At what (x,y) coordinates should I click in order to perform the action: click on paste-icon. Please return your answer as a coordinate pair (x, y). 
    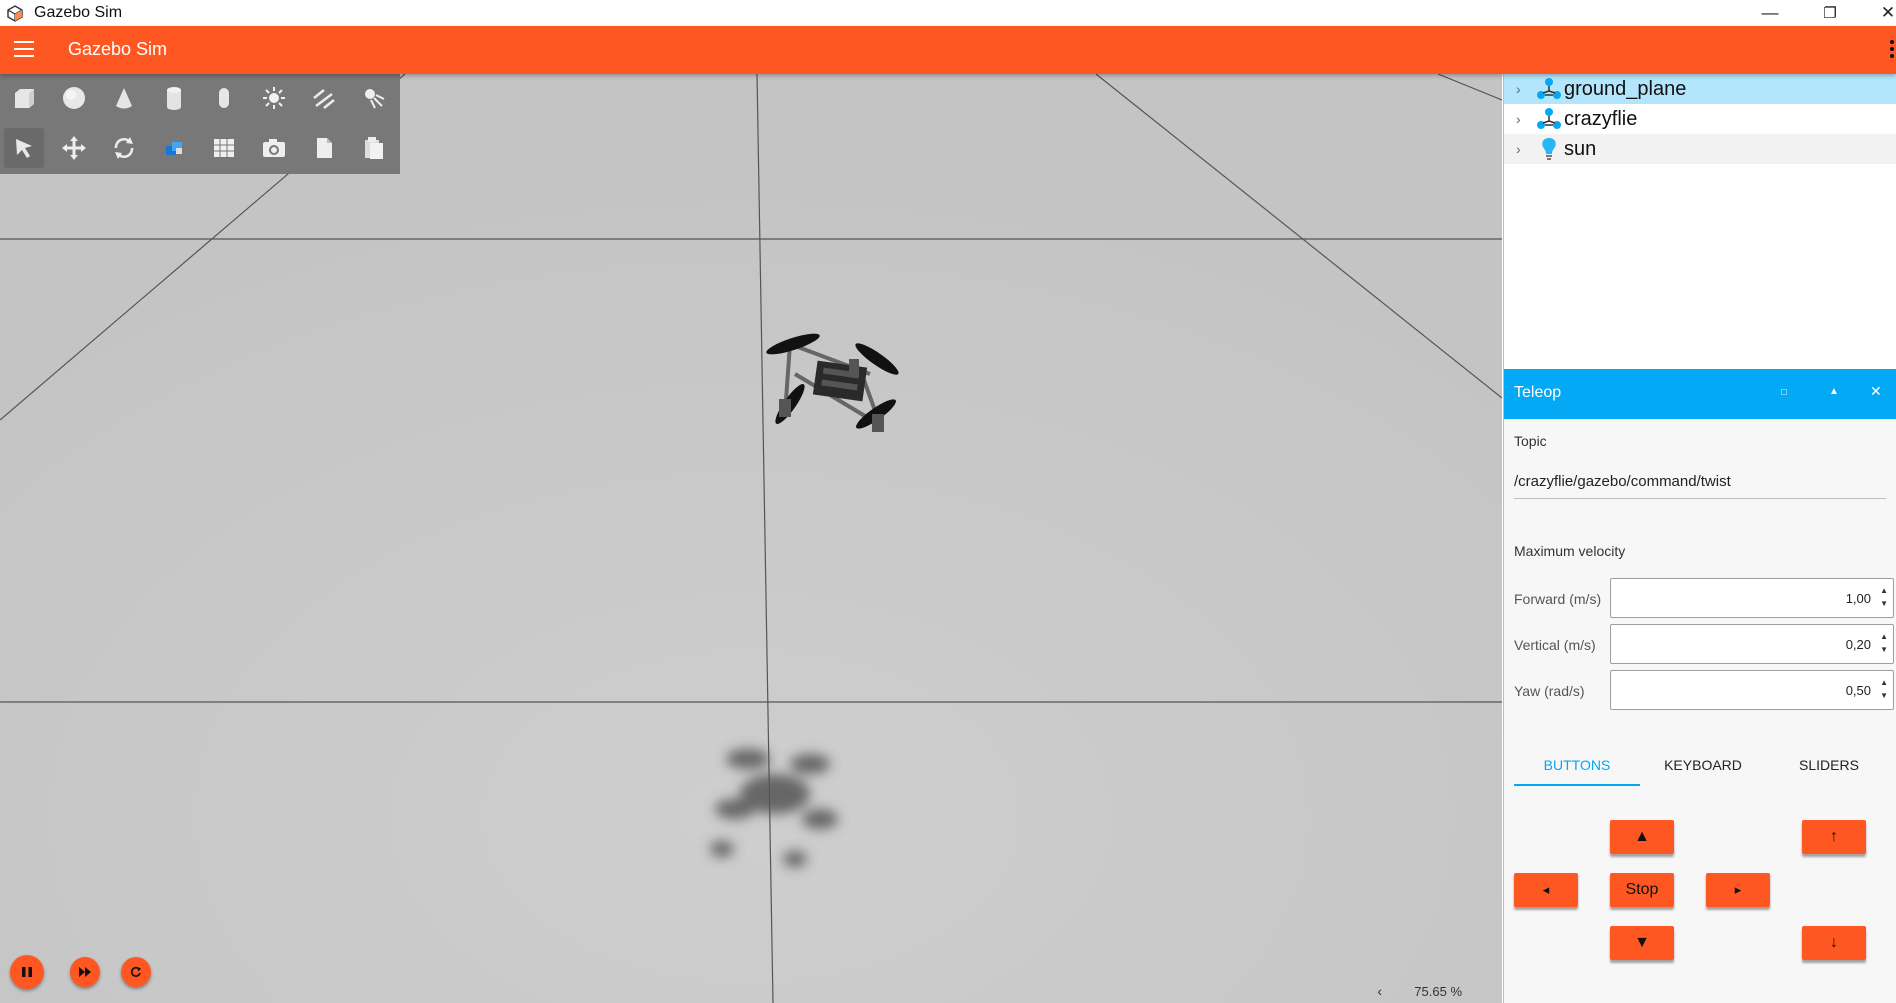
    Looking at the image, I should click on (374, 148).